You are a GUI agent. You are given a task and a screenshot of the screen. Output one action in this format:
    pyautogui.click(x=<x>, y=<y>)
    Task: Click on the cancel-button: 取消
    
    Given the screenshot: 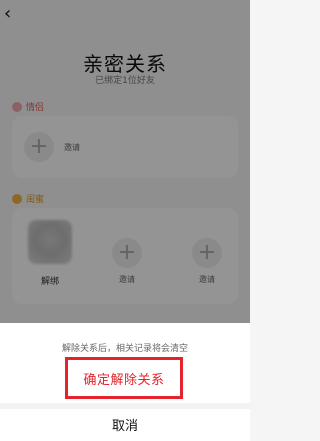 What is the action you would take?
    pyautogui.click(x=125, y=424)
    